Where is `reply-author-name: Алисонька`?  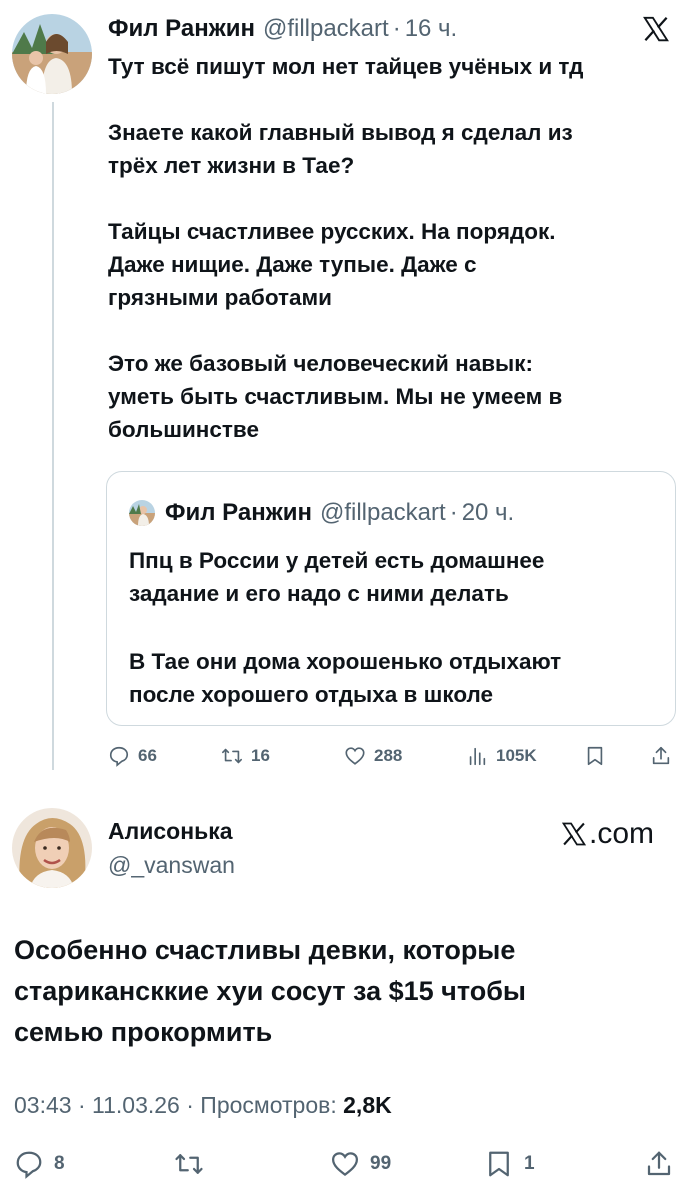
reply-author-name: Алисонька is located at coordinates (170, 831).